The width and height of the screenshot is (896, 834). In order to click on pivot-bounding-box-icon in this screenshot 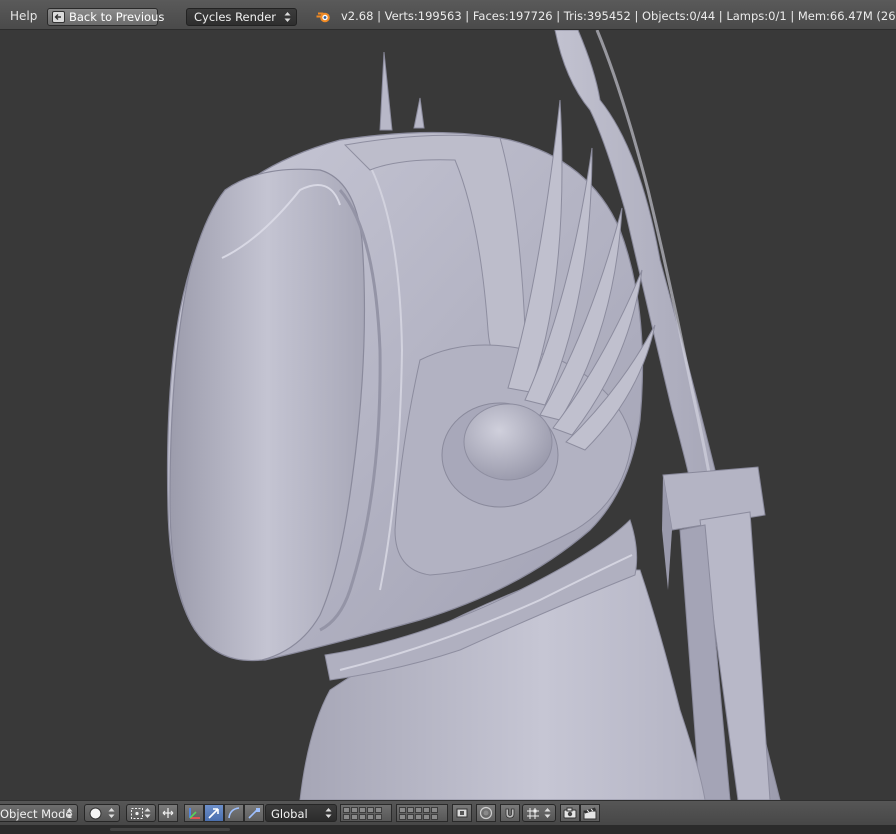, I will do `click(137, 813)`.